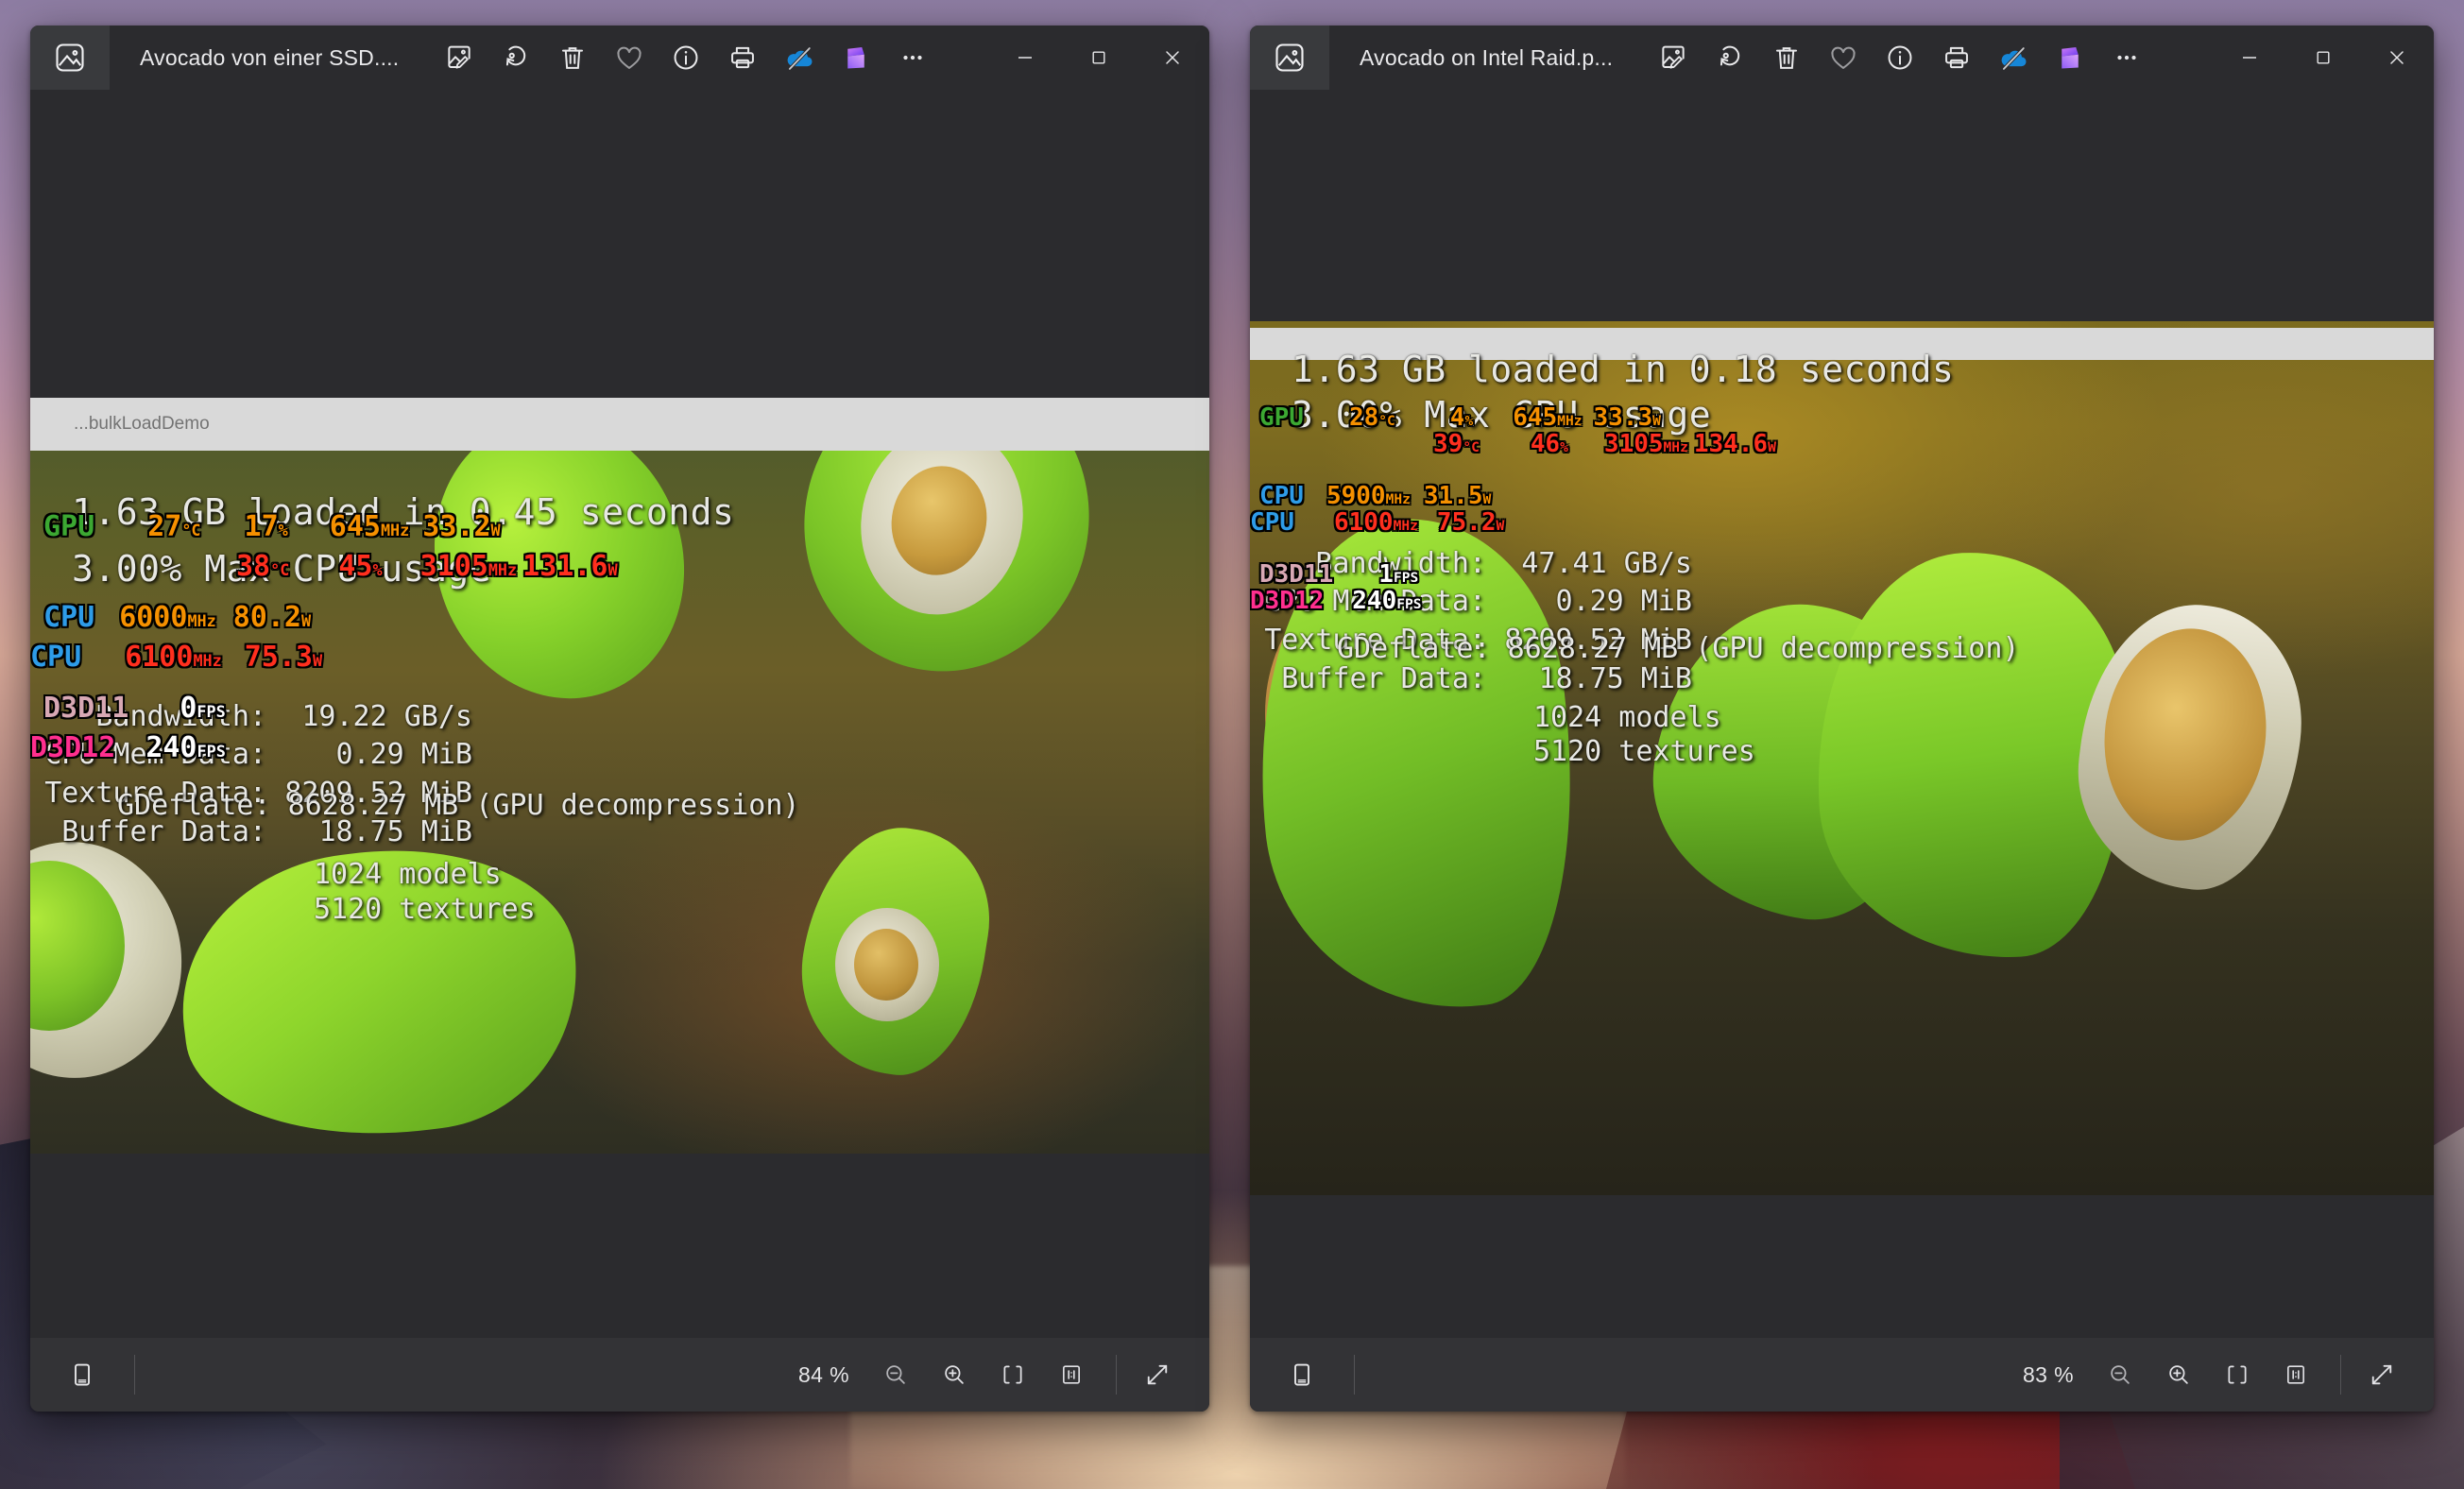 The height and width of the screenshot is (1489, 2464). What do you see at coordinates (253, 566) in the screenshot?
I see `osd-gpu-temp: 38` at bounding box center [253, 566].